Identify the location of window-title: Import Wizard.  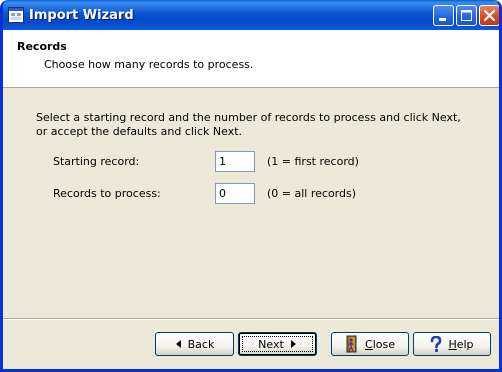
(81, 15).